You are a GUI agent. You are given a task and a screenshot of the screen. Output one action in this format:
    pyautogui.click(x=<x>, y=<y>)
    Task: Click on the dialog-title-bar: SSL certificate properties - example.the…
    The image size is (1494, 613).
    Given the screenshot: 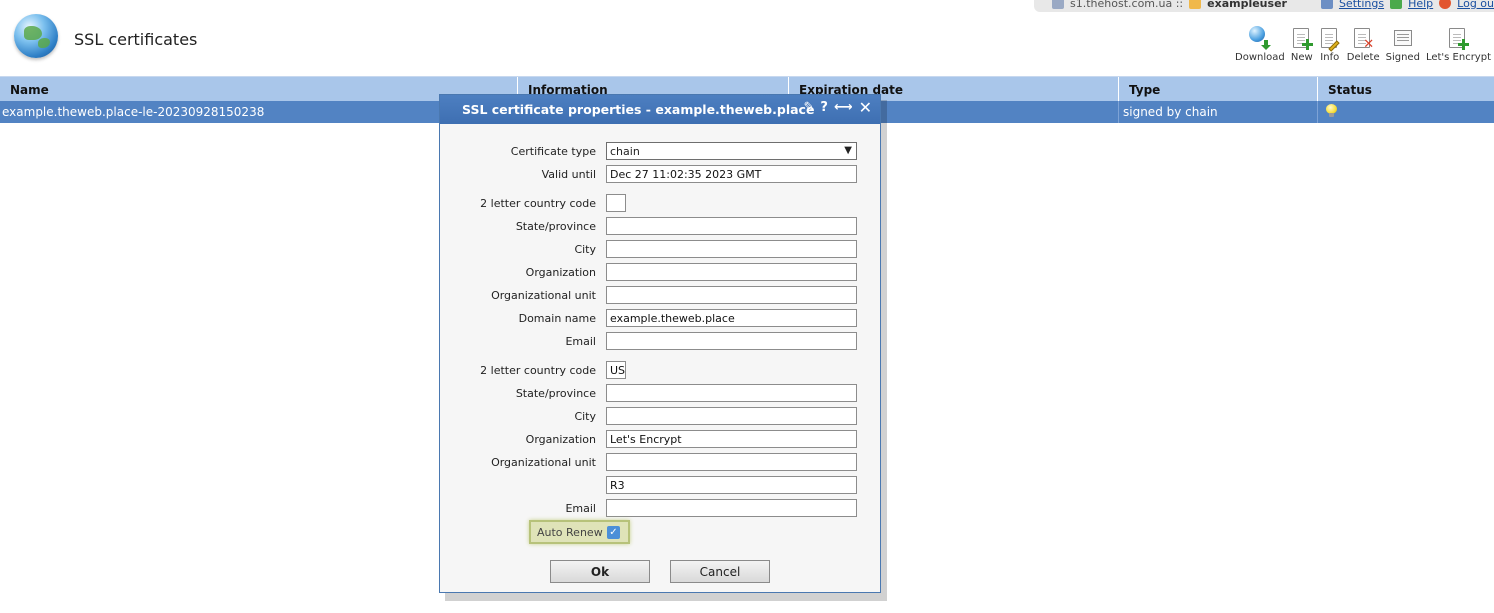 What is the action you would take?
    pyautogui.click(x=660, y=109)
    